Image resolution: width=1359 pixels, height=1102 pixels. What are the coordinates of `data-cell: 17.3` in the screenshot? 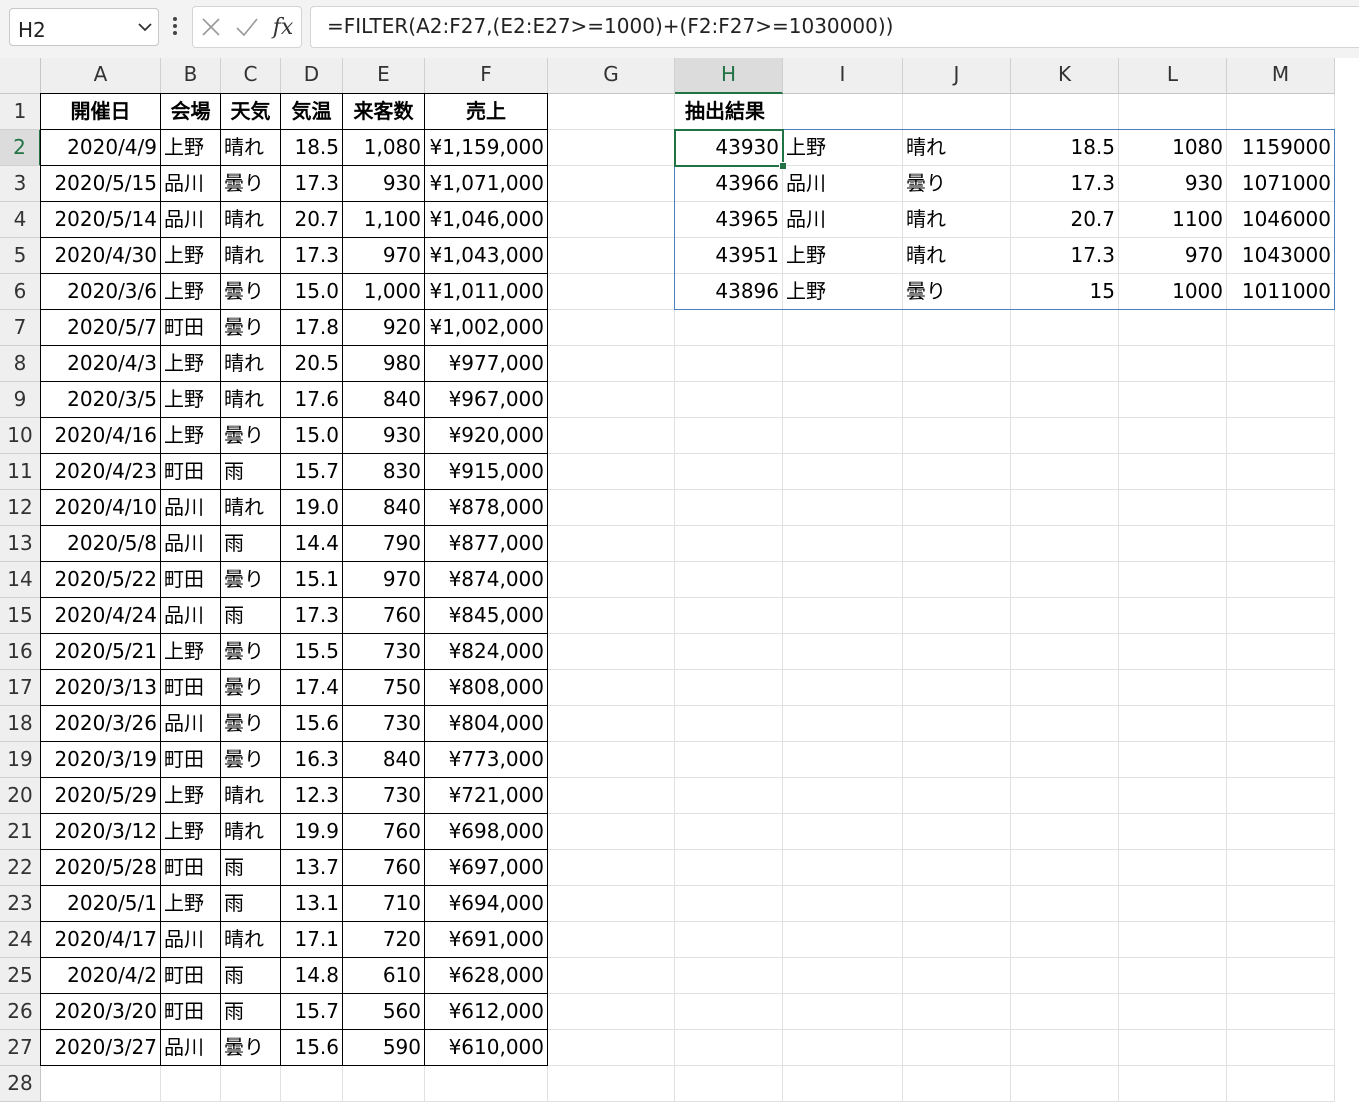 It's located at (312, 256).